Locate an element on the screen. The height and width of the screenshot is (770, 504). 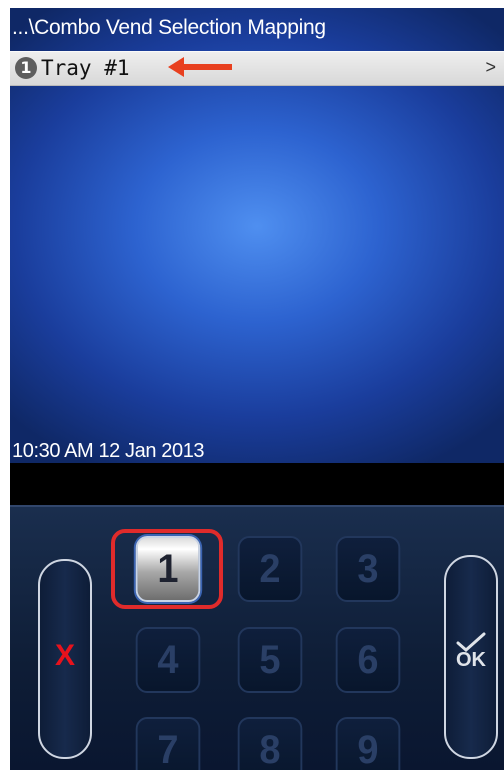
cancel-x-icon: X is located at coordinates (64, 655).